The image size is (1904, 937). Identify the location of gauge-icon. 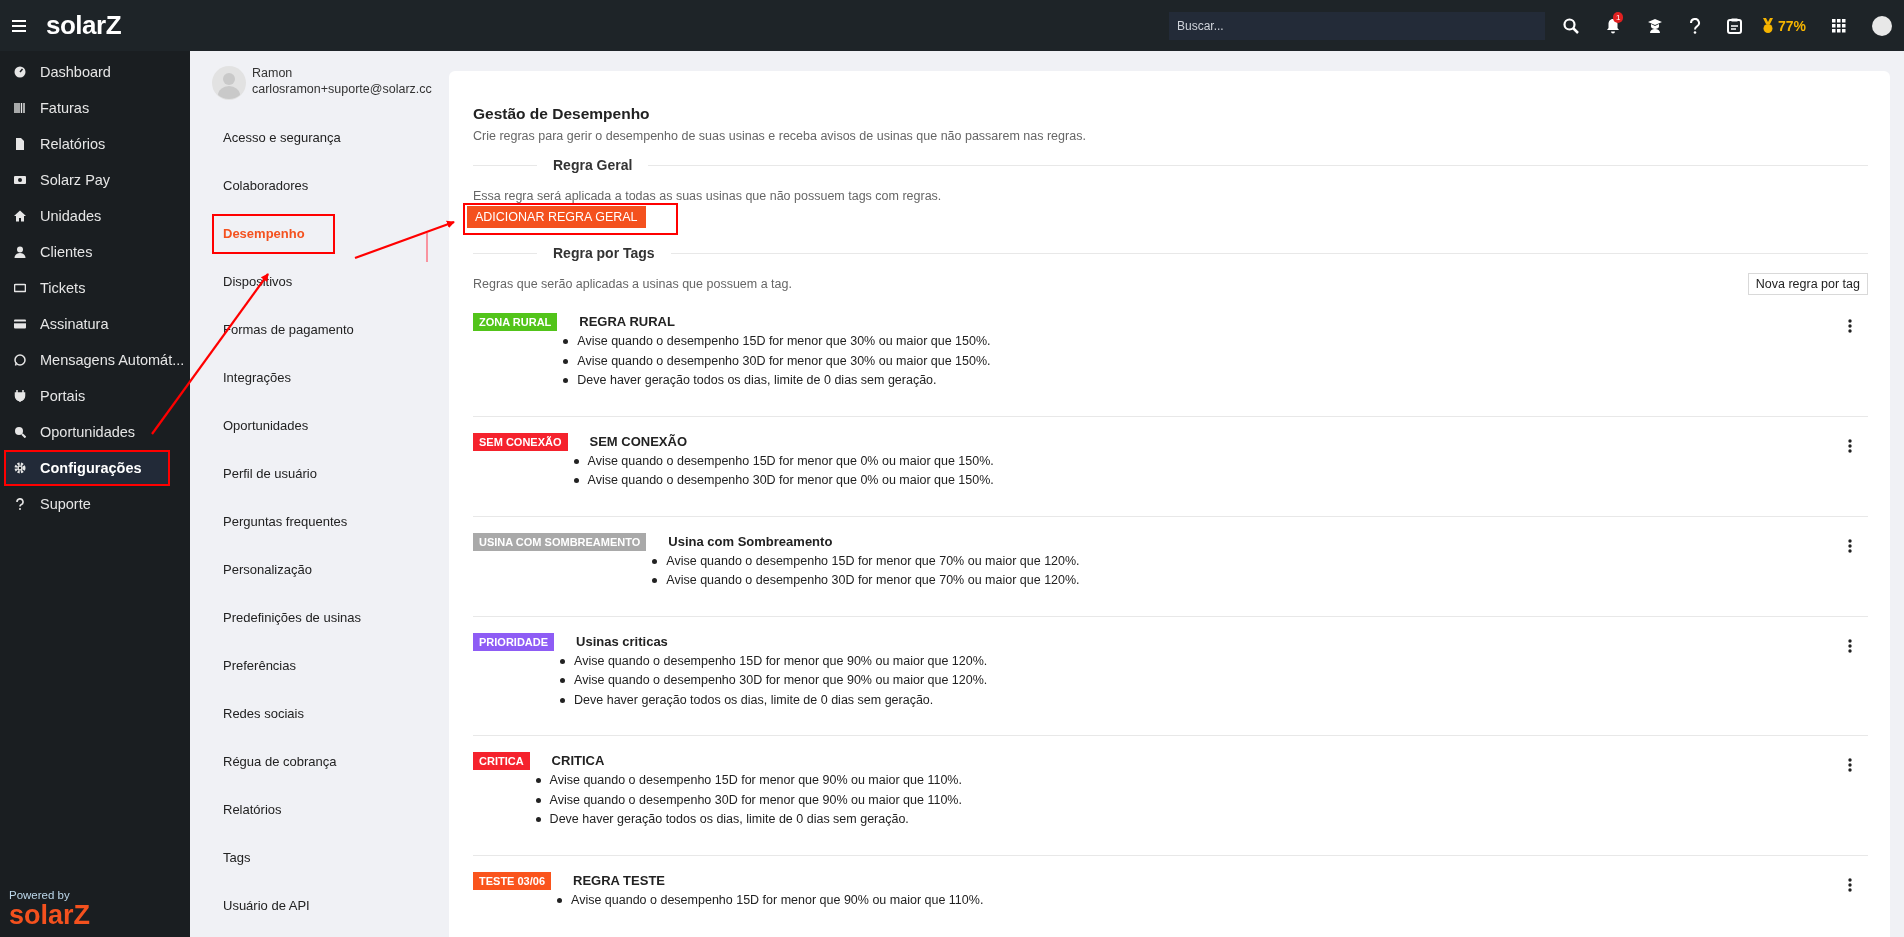
(20, 72).